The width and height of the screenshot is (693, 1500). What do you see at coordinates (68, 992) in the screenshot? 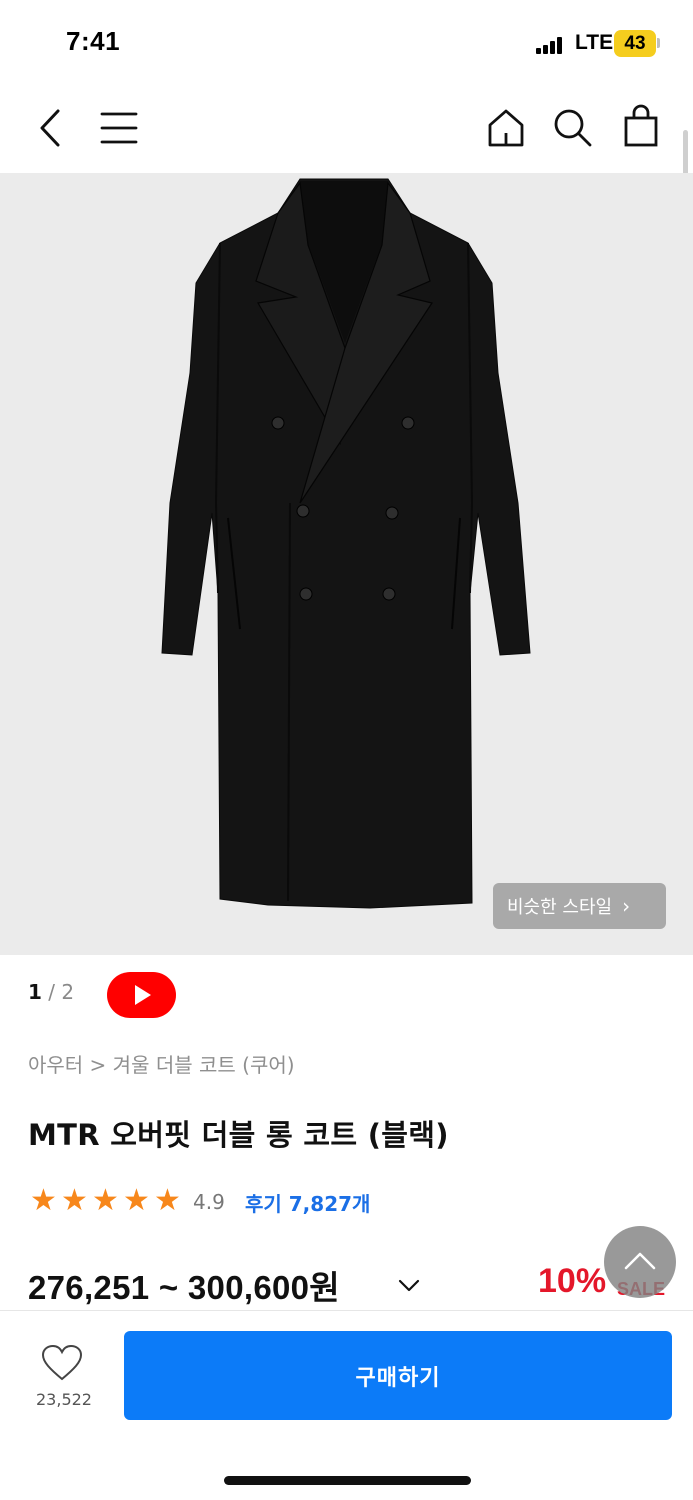
I see `pager-total: 2` at bounding box center [68, 992].